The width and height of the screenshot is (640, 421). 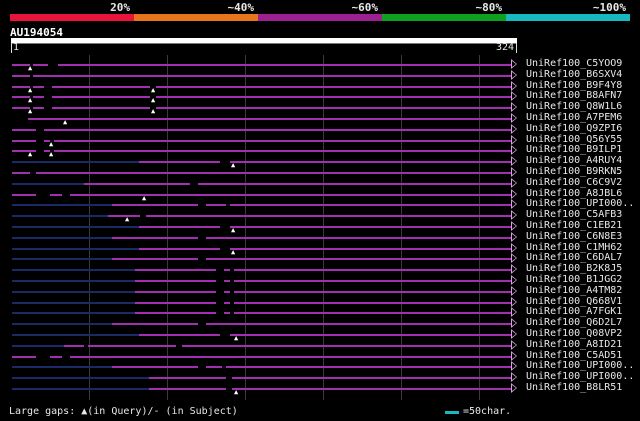 What do you see at coordinates (574, 128) in the screenshot?
I see `hit-name-link: UniRef100_Q9ZPI6` at bounding box center [574, 128].